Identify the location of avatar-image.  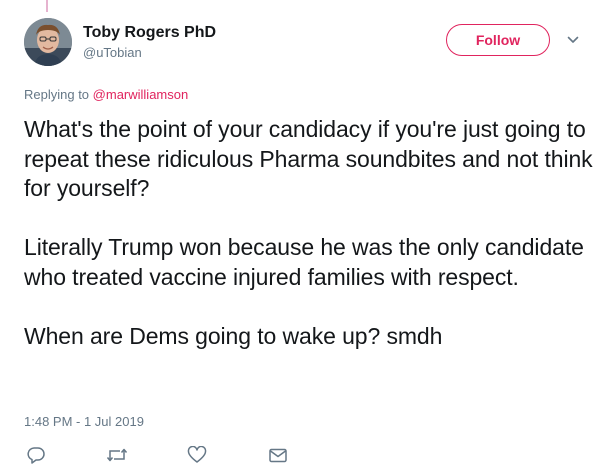
(48, 42).